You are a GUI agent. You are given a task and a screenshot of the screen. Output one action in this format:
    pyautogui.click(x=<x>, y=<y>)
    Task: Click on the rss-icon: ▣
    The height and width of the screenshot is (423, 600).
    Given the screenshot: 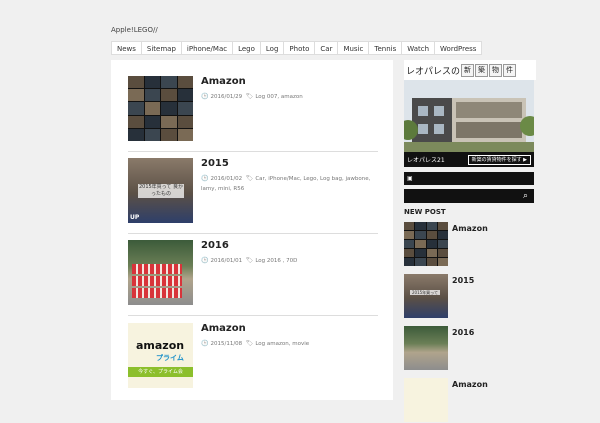 What is the action you would take?
    pyautogui.click(x=410, y=178)
    